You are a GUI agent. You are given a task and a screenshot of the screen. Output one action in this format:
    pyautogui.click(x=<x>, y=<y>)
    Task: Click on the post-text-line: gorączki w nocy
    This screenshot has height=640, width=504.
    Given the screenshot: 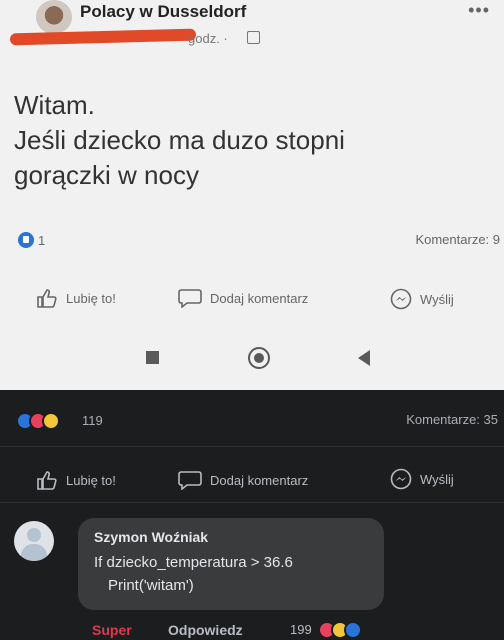 What is the action you would take?
    pyautogui.click(x=106, y=175)
    